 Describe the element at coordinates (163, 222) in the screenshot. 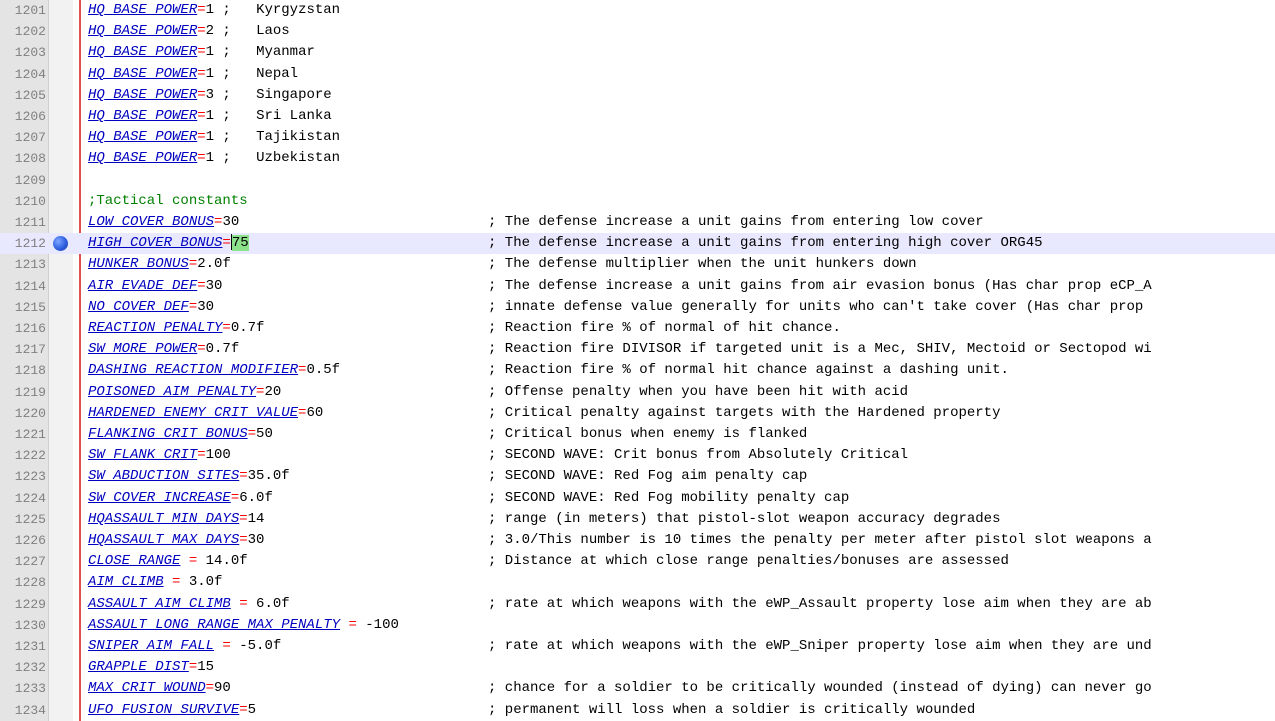

I see `code-text: LOW_COVER_BONUS=30` at that location.